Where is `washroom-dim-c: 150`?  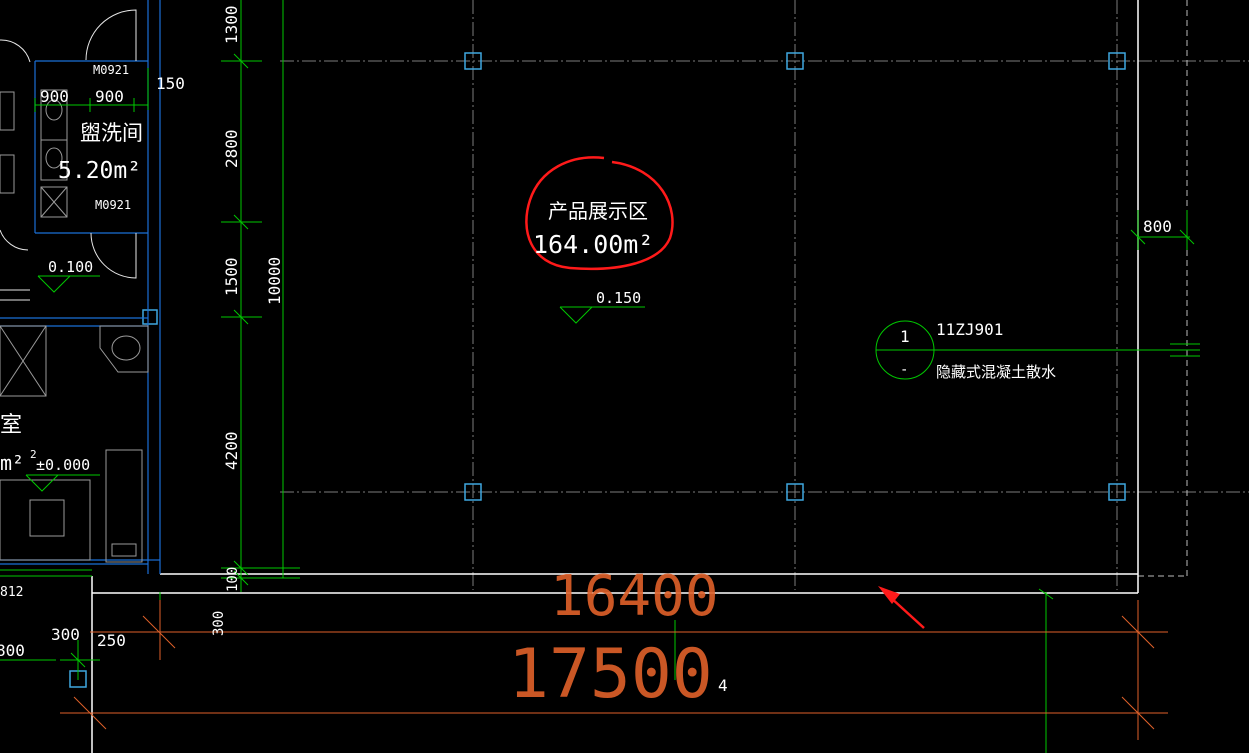
washroom-dim-c: 150 is located at coordinates (170, 83).